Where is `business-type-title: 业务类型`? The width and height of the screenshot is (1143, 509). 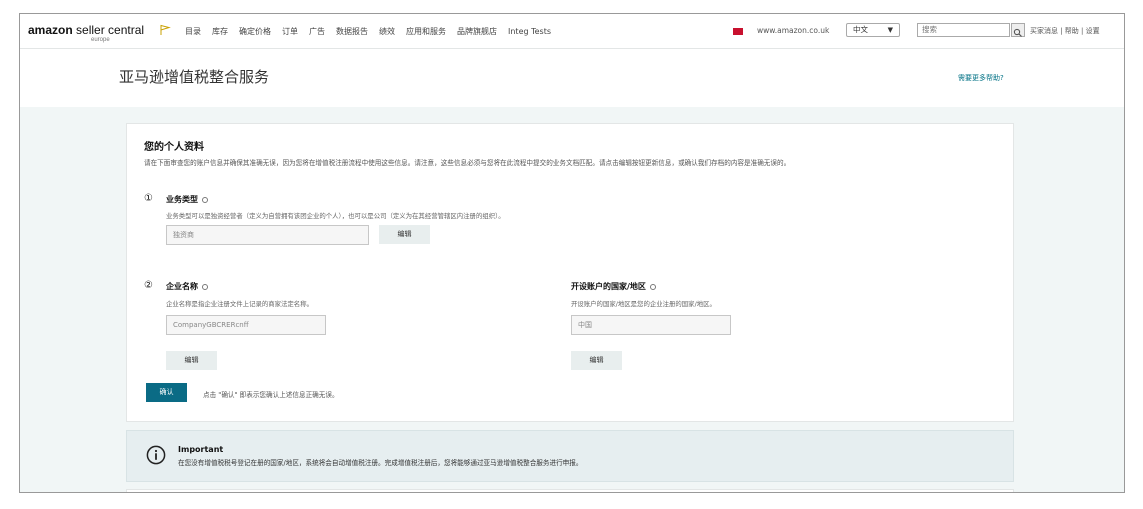
business-type-title: 业务类型 is located at coordinates (182, 199).